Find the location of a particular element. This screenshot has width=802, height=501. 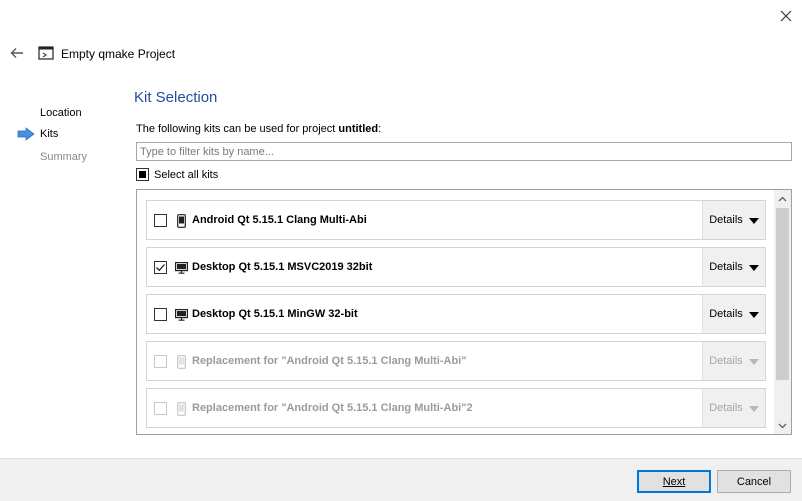

step-summary: Summary is located at coordinates (64, 157).